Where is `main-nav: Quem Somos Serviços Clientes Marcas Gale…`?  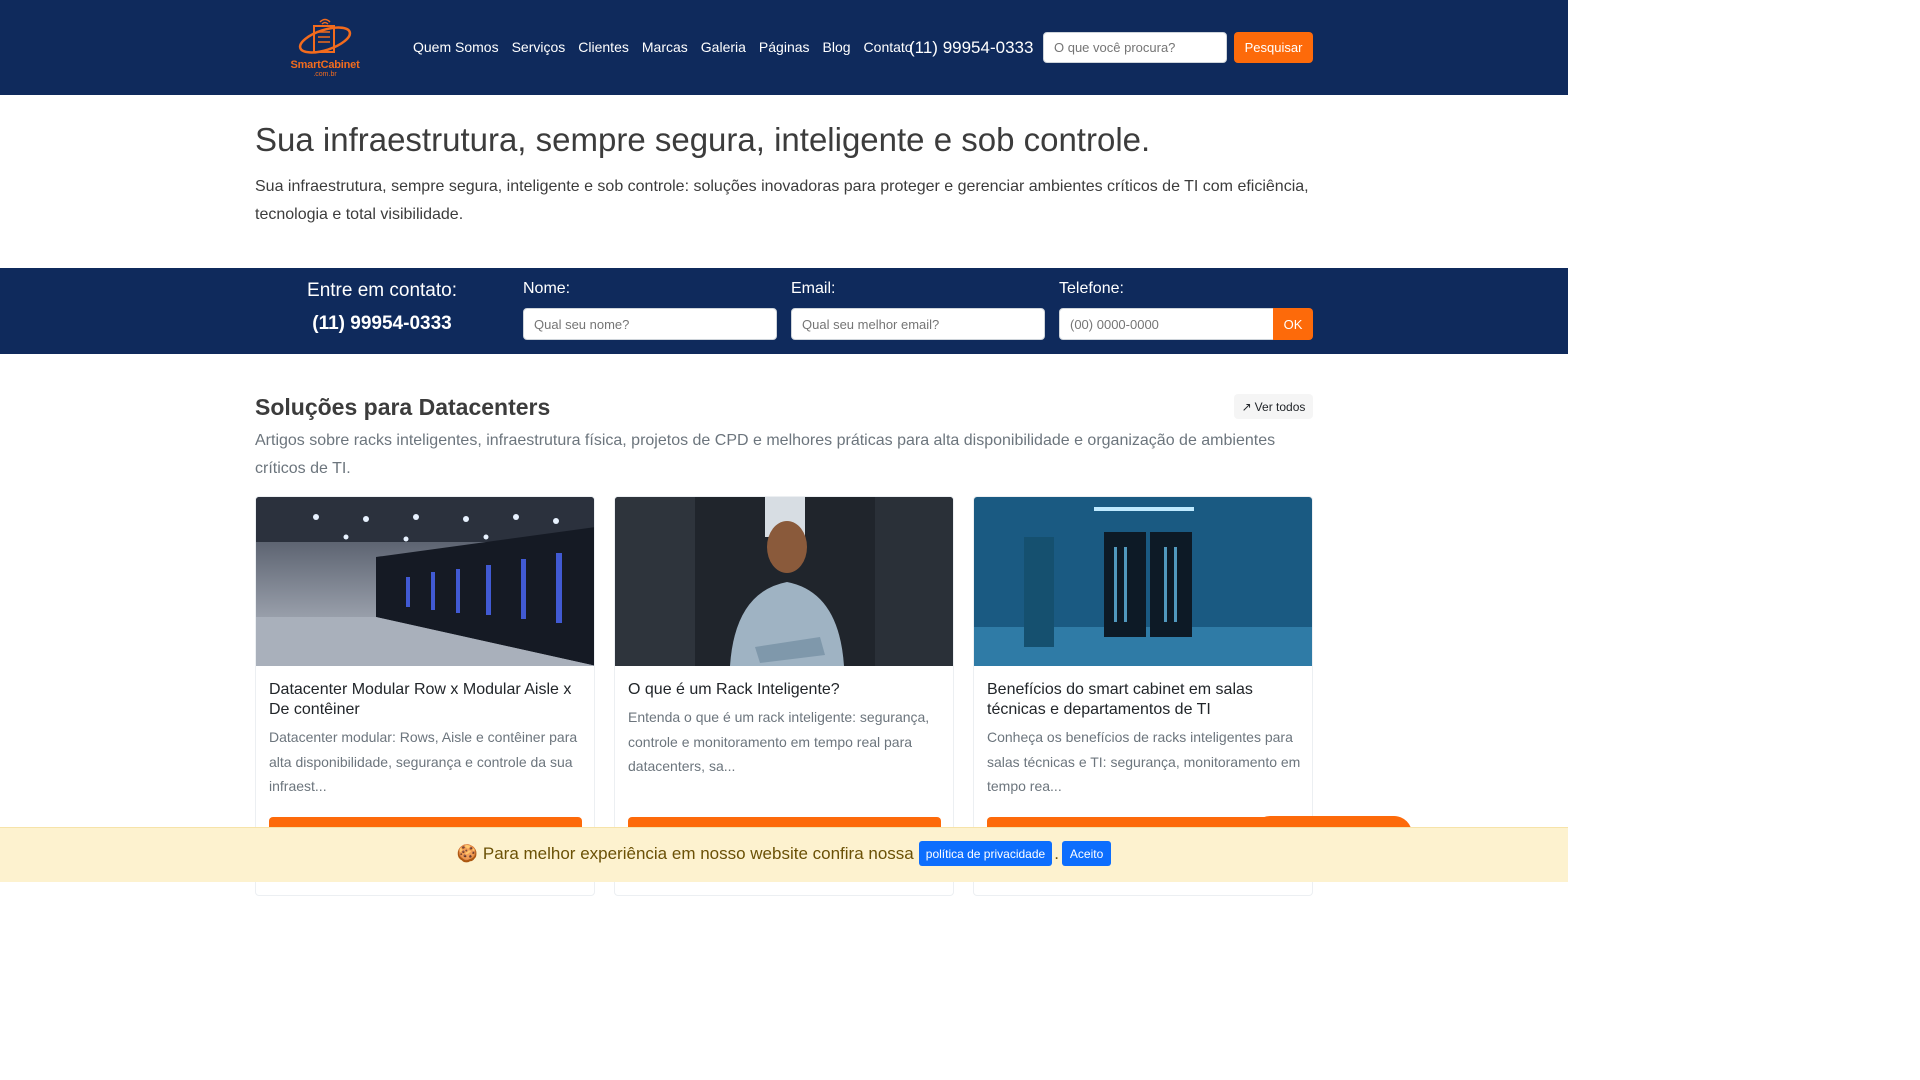
main-nav: Quem Somos Serviços Clientes Marcas Gale… is located at coordinates (669, 47).